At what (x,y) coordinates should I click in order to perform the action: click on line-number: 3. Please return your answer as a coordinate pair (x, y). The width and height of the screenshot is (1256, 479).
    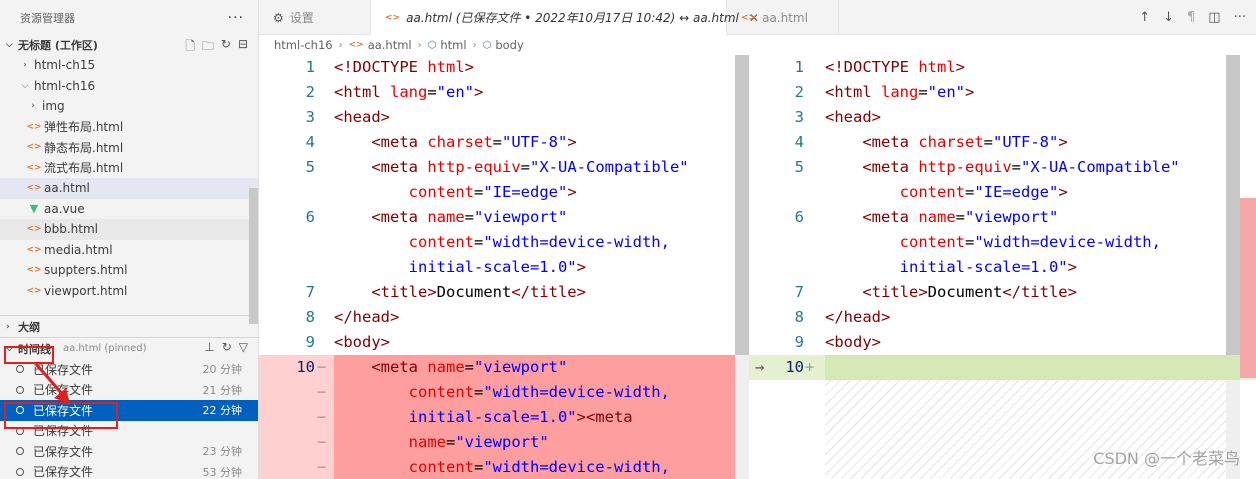
    Looking at the image, I should click on (310, 117).